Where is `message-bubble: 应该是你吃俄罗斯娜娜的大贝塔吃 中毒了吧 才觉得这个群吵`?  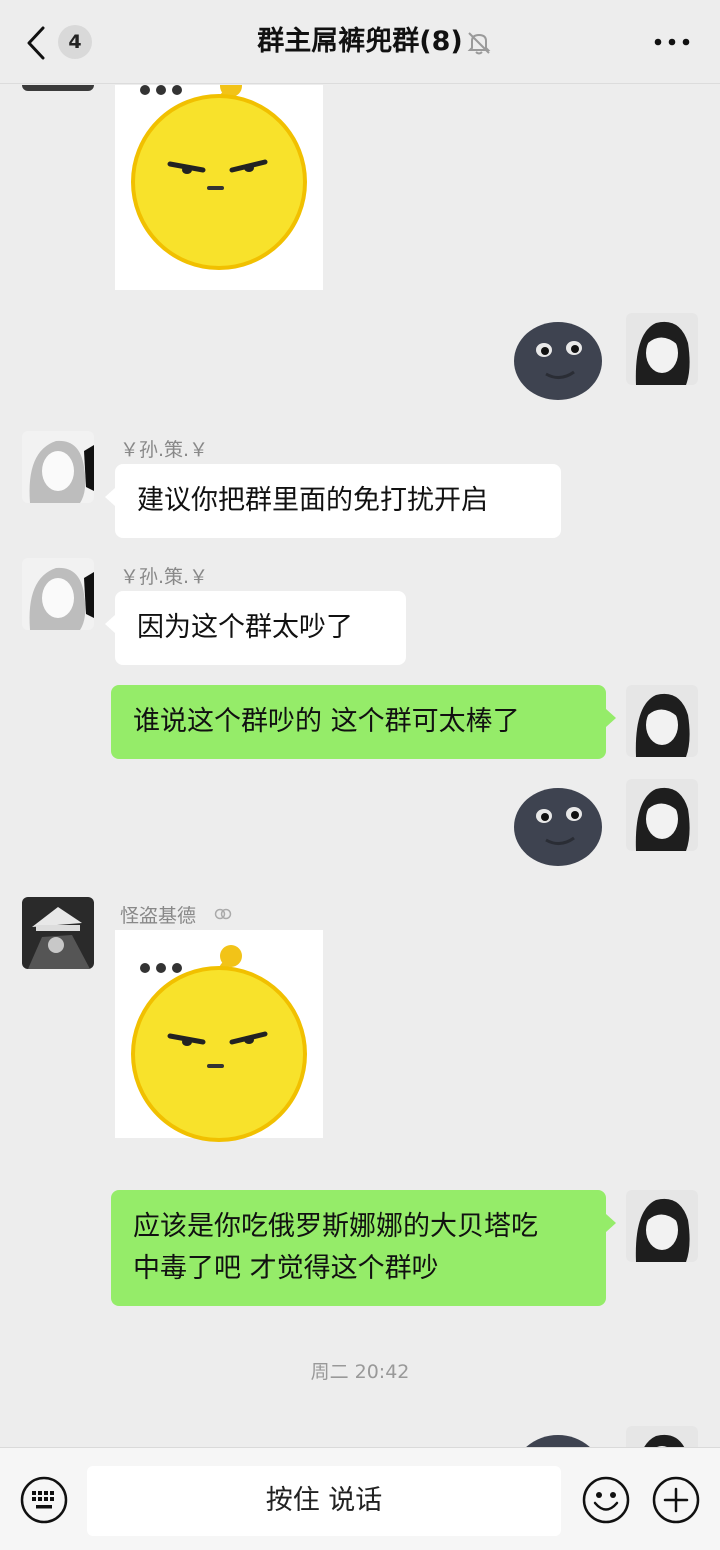
message-bubble: 应该是你吃俄罗斯娜娜的大贝塔吃 中毒了吧 才觉得这个群吵 is located at coordinates (363, 1248).